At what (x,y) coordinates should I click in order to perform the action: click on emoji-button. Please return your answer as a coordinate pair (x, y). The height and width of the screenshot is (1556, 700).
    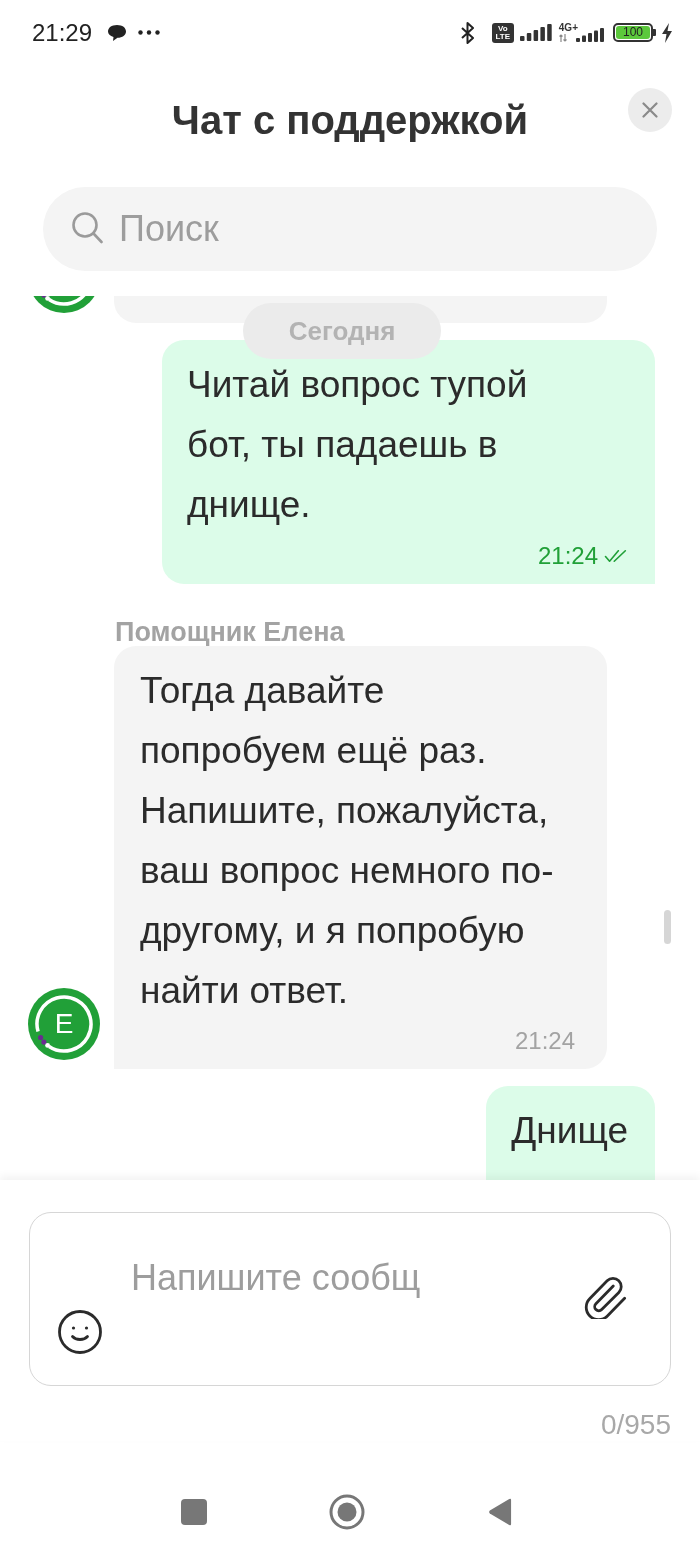
    Looking at the image, I should click on (80, 1332).